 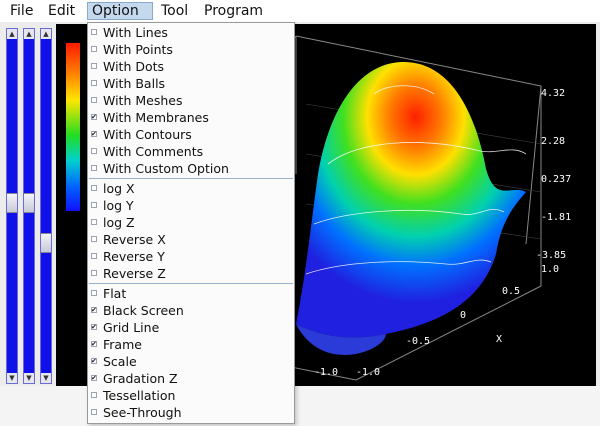 What do you see at coordinates (119, 188) in the screenshot?
I see `menu-item-label: log X` at bounding box center [119, 188].